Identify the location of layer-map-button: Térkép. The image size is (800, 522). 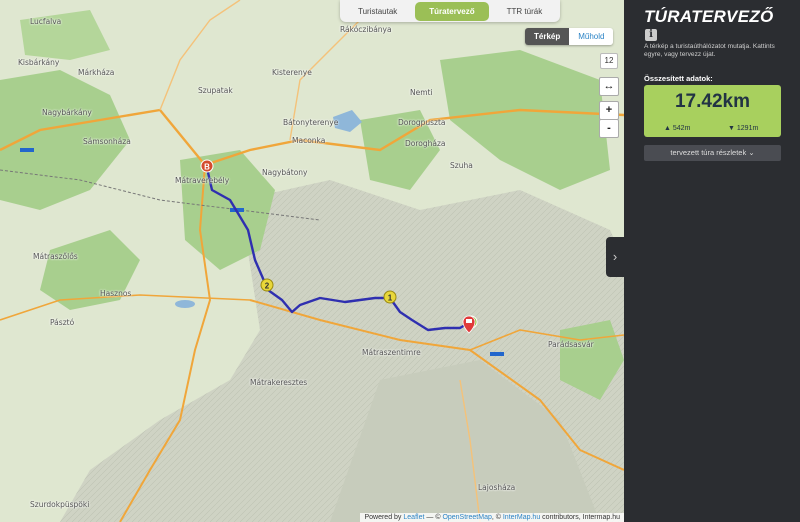
(547, 36).